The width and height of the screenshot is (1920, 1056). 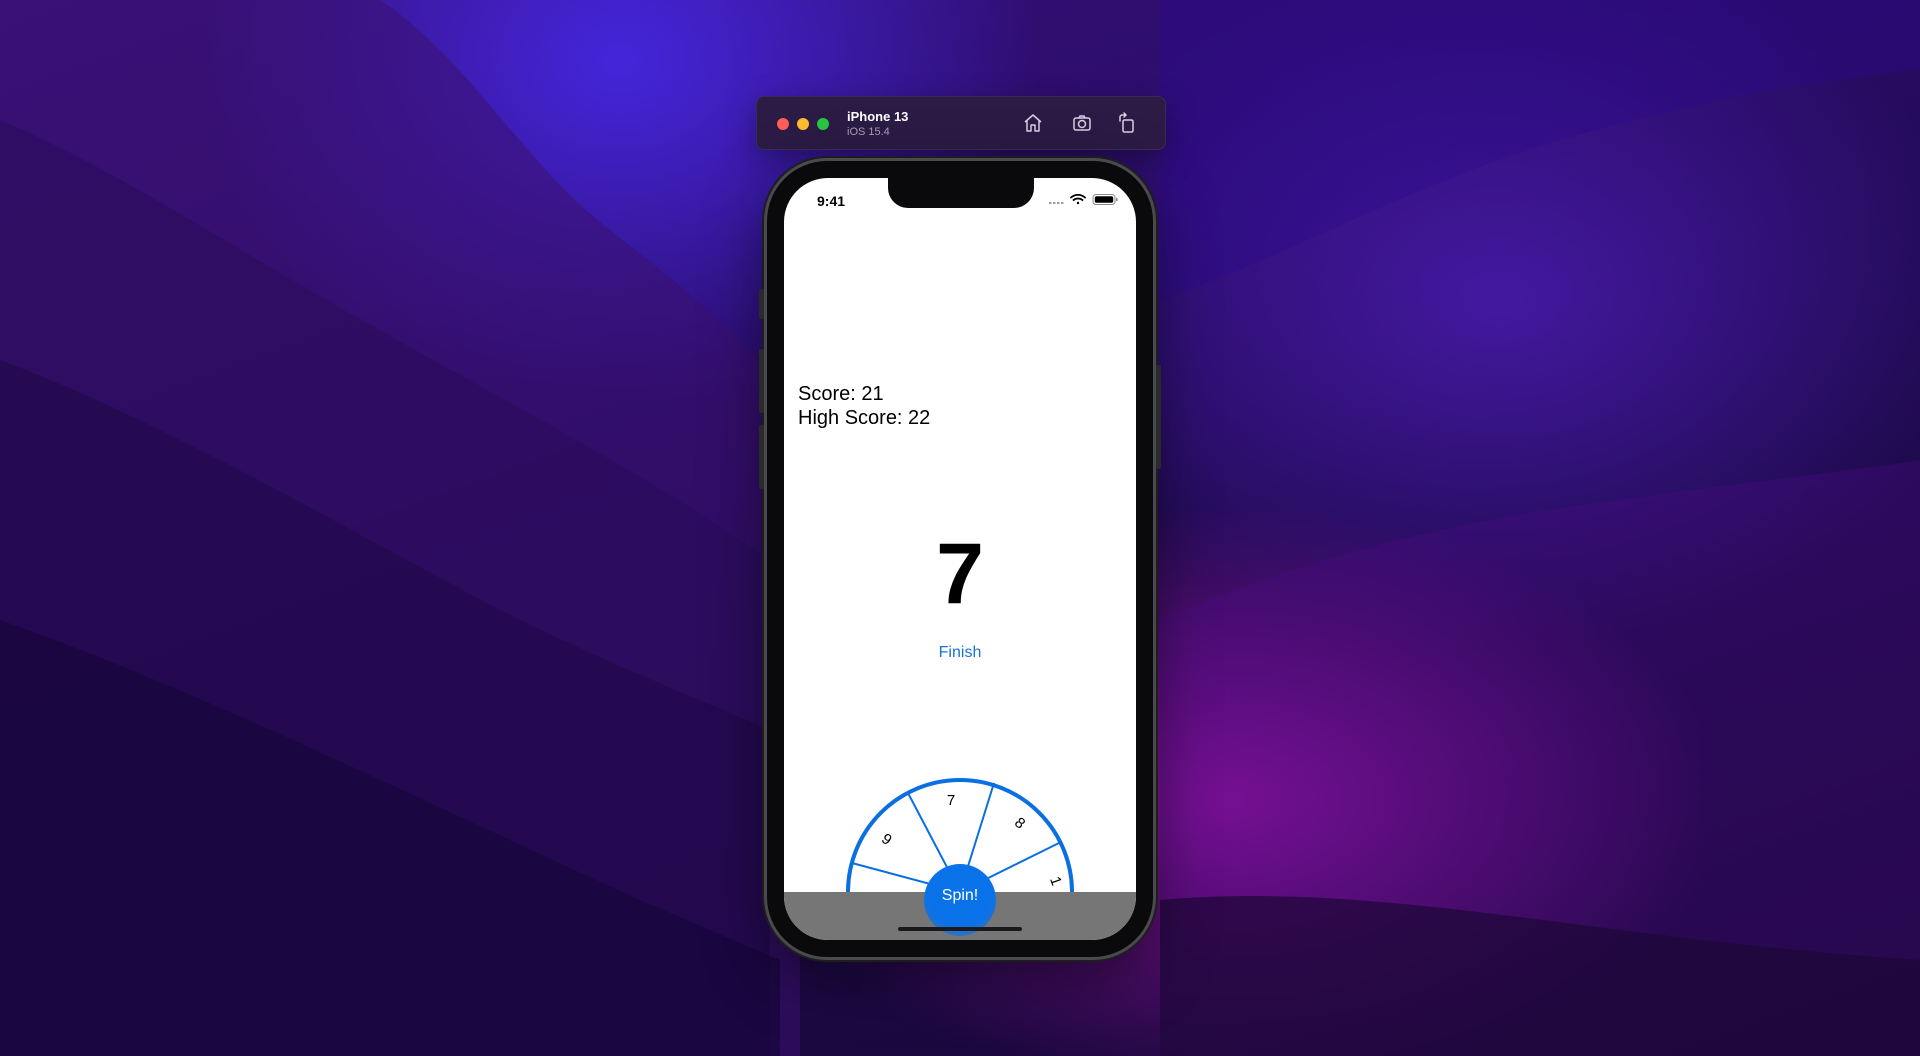 I want to click on volume-down-button, so click(x=761, y=457).